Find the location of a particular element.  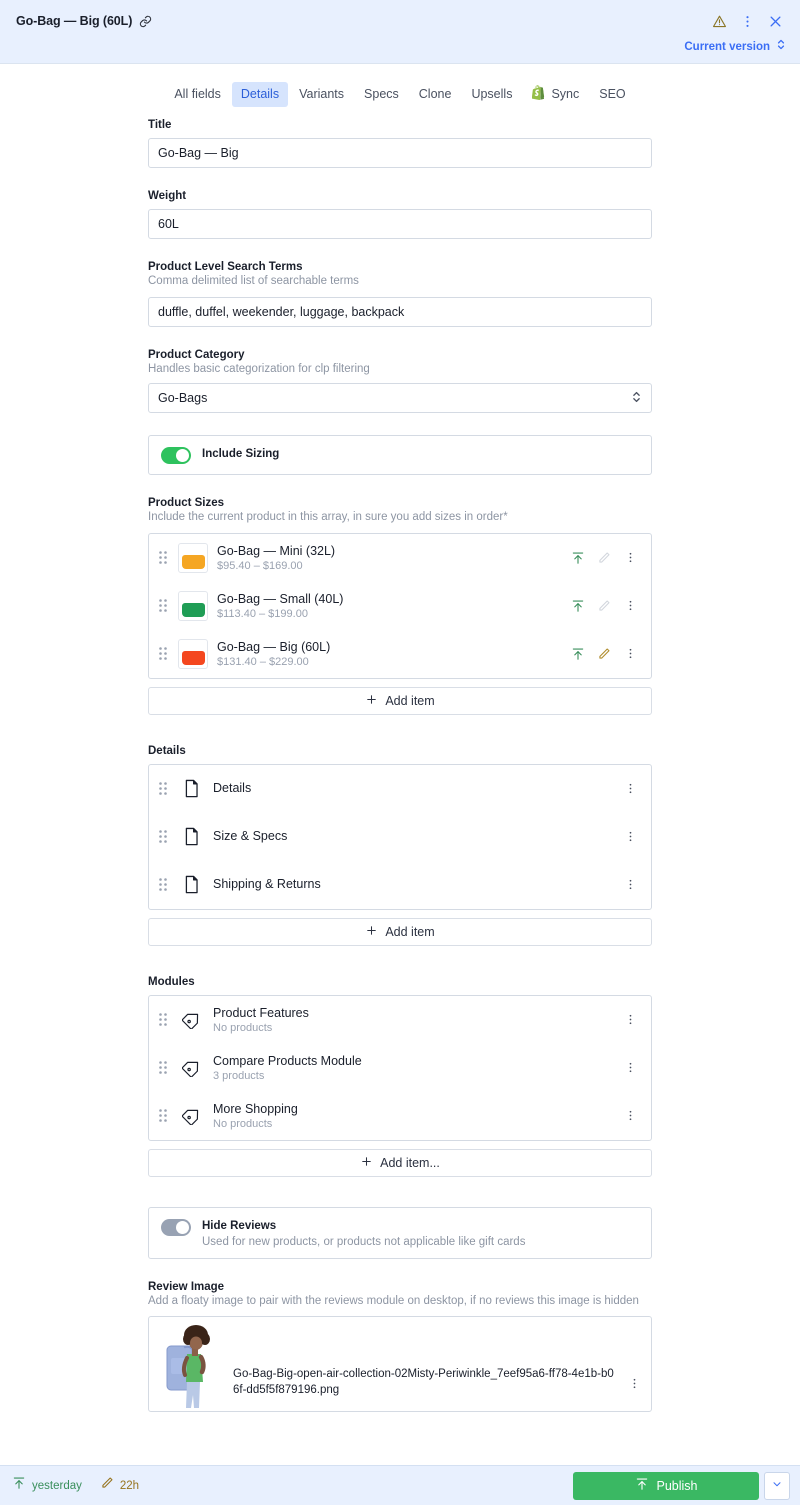

tab-seo: SEO is located at coordinates (612, 94).